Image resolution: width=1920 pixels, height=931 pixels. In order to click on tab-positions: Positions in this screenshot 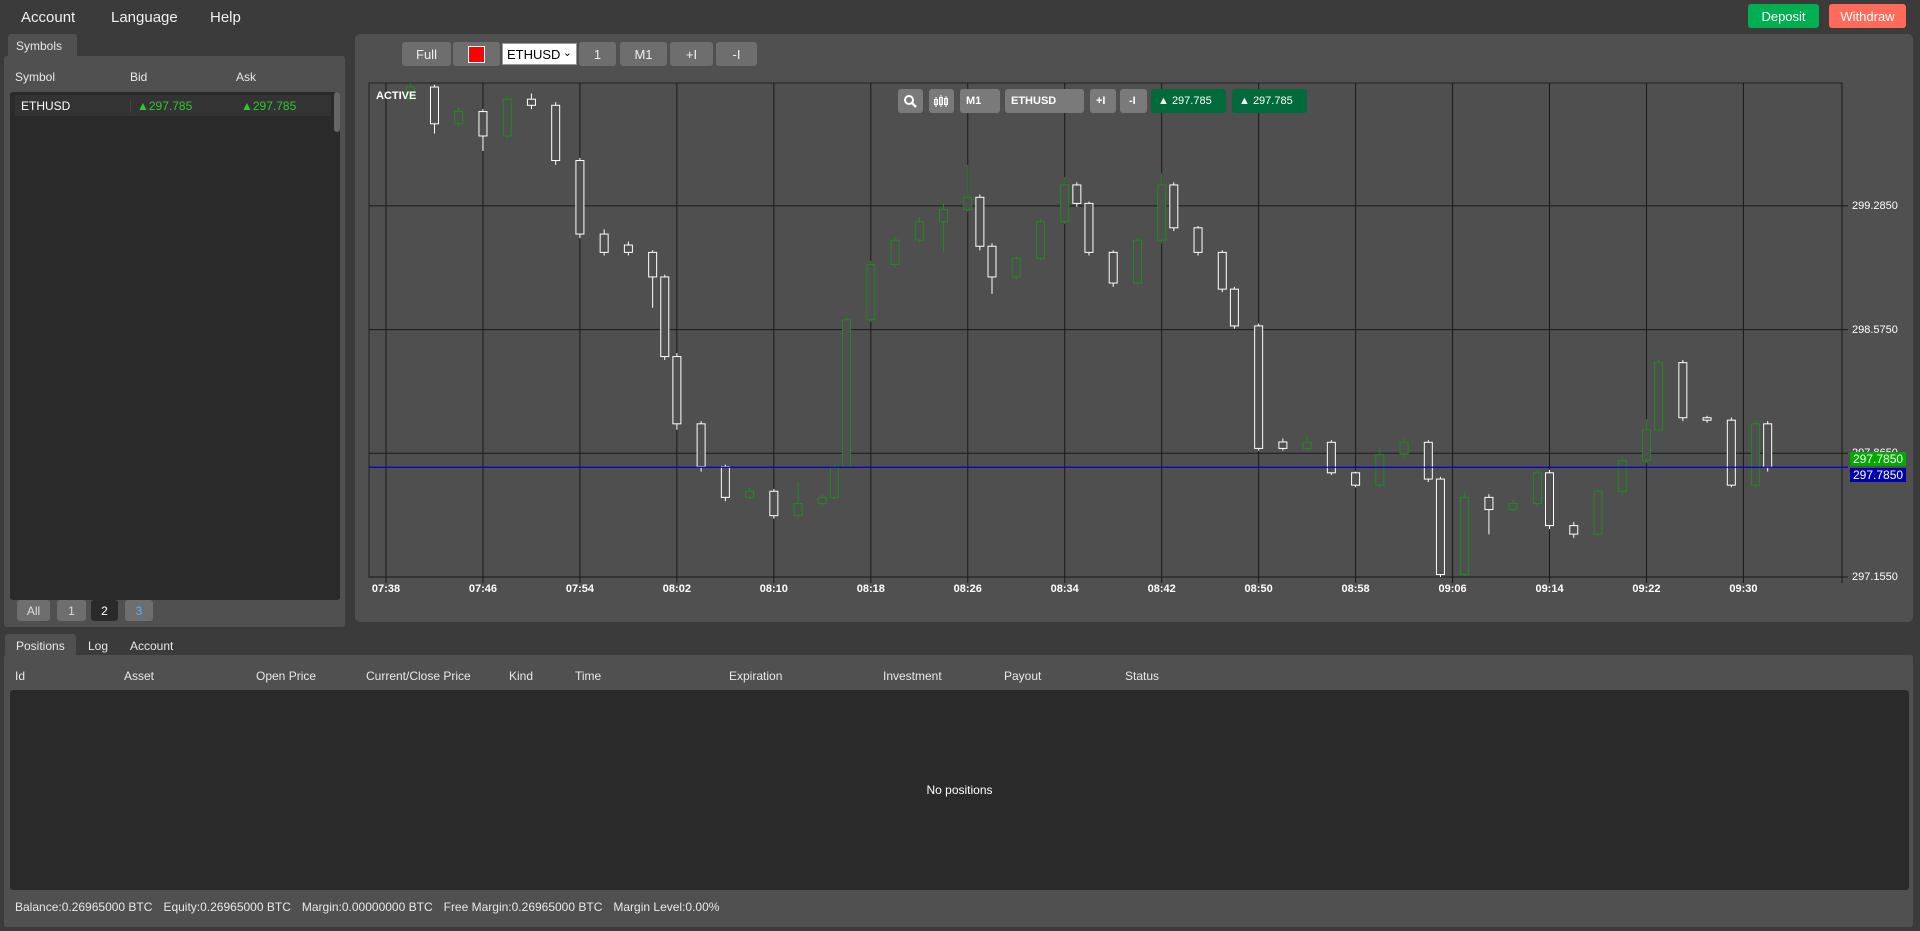, I will do `click(40, 645)`.